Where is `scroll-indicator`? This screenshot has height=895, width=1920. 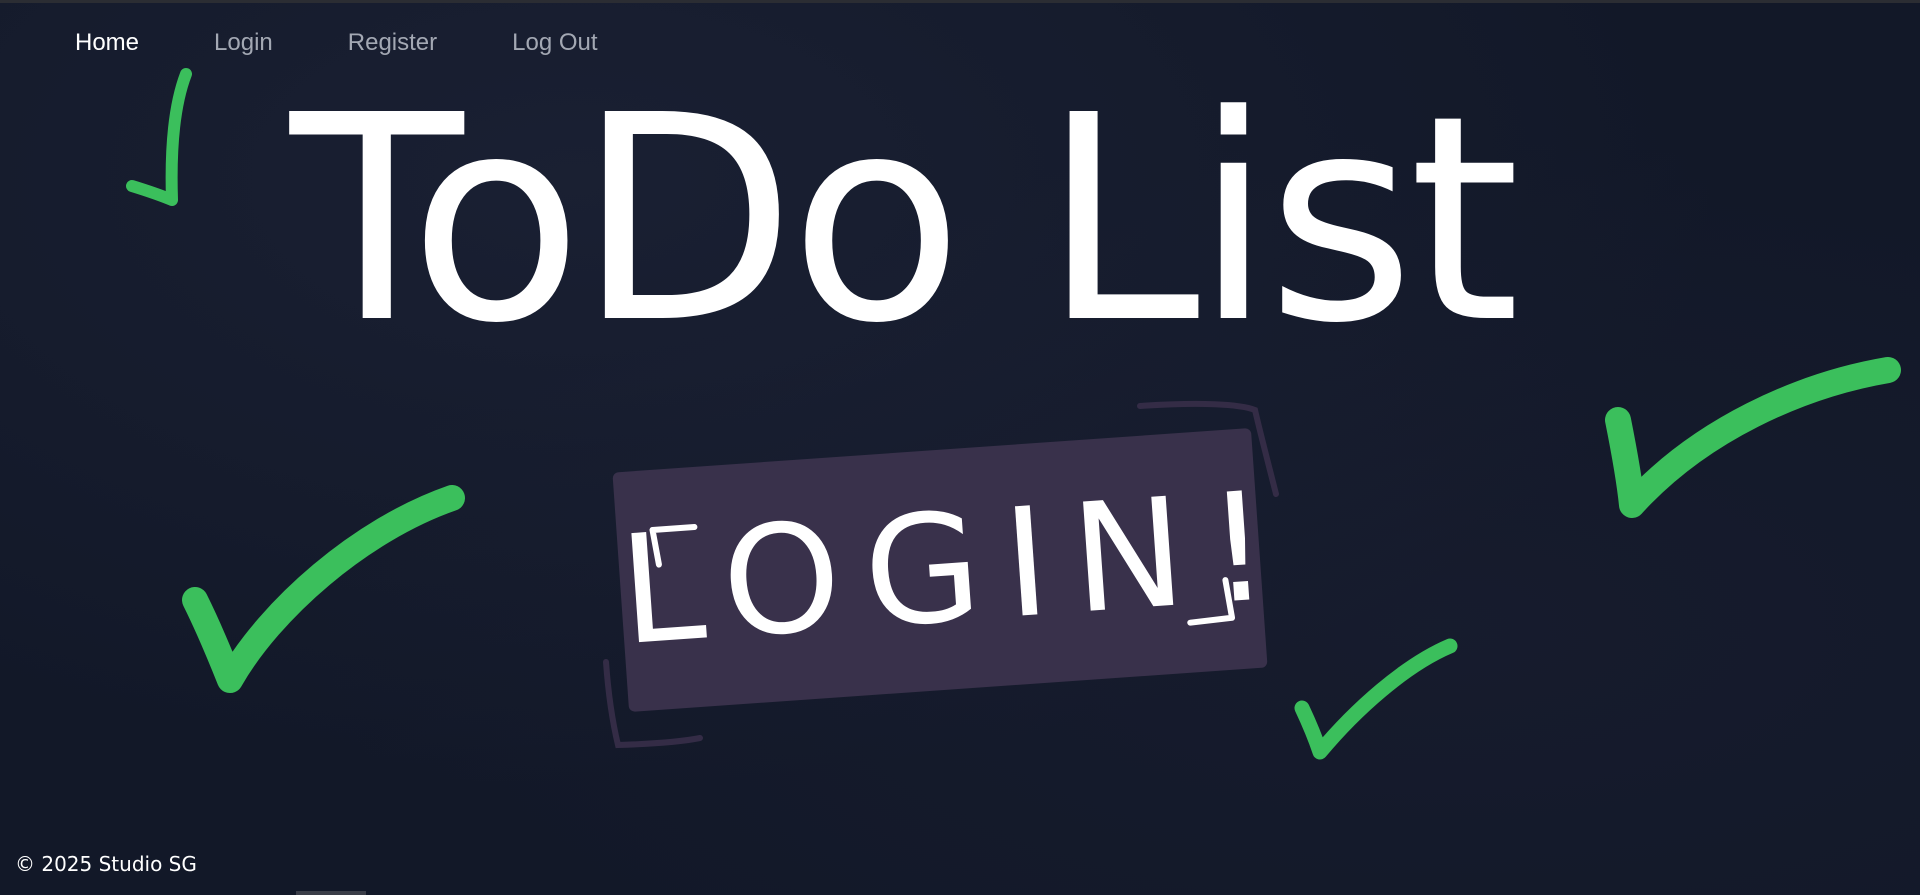 scroll-indicator is located at coordinates (331, 893).